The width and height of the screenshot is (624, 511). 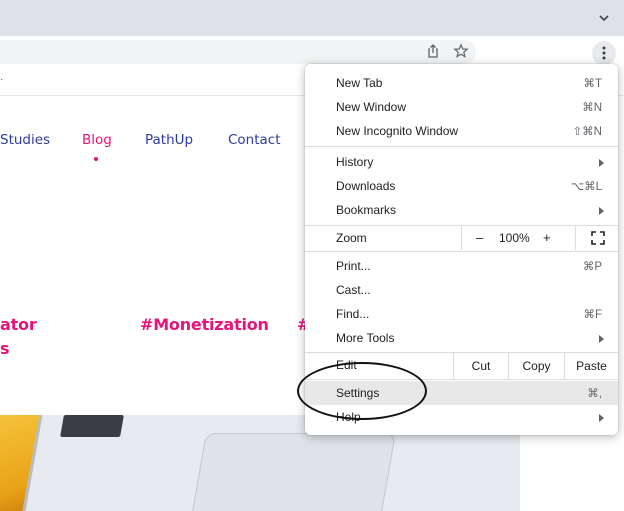 What do you see at coordinates (461, 393) in the screenshot?
I see `menu-item-settings: Settings ⌘,` at bounding box center [461, 393].